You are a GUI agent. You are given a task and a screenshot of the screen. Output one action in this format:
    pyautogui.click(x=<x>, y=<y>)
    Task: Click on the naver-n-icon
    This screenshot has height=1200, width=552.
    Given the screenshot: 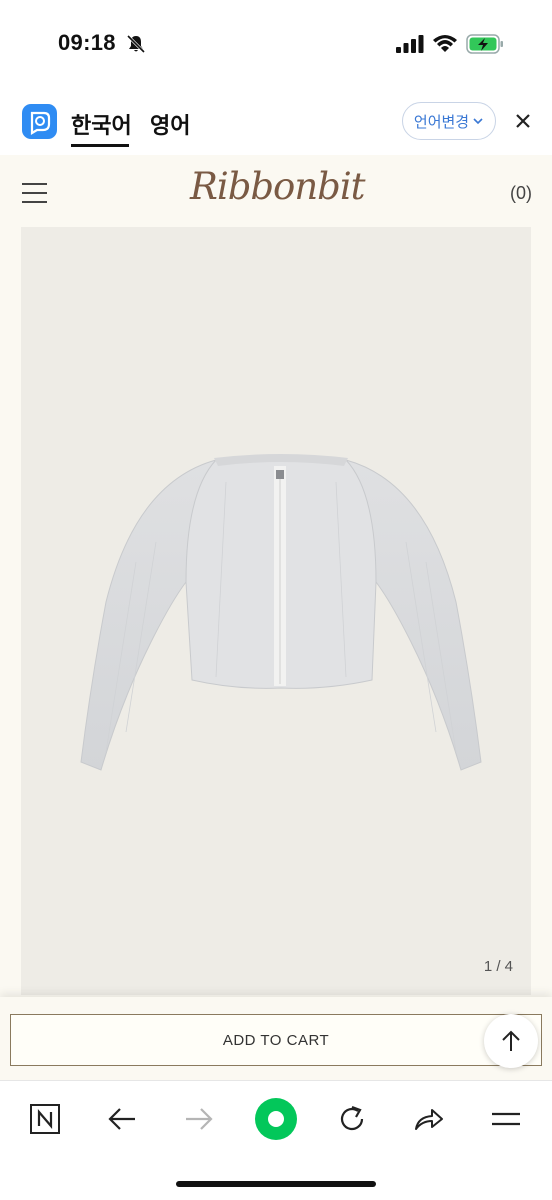 What is the action you would take?
    pyautogui.click(x=45, y=1119)
    